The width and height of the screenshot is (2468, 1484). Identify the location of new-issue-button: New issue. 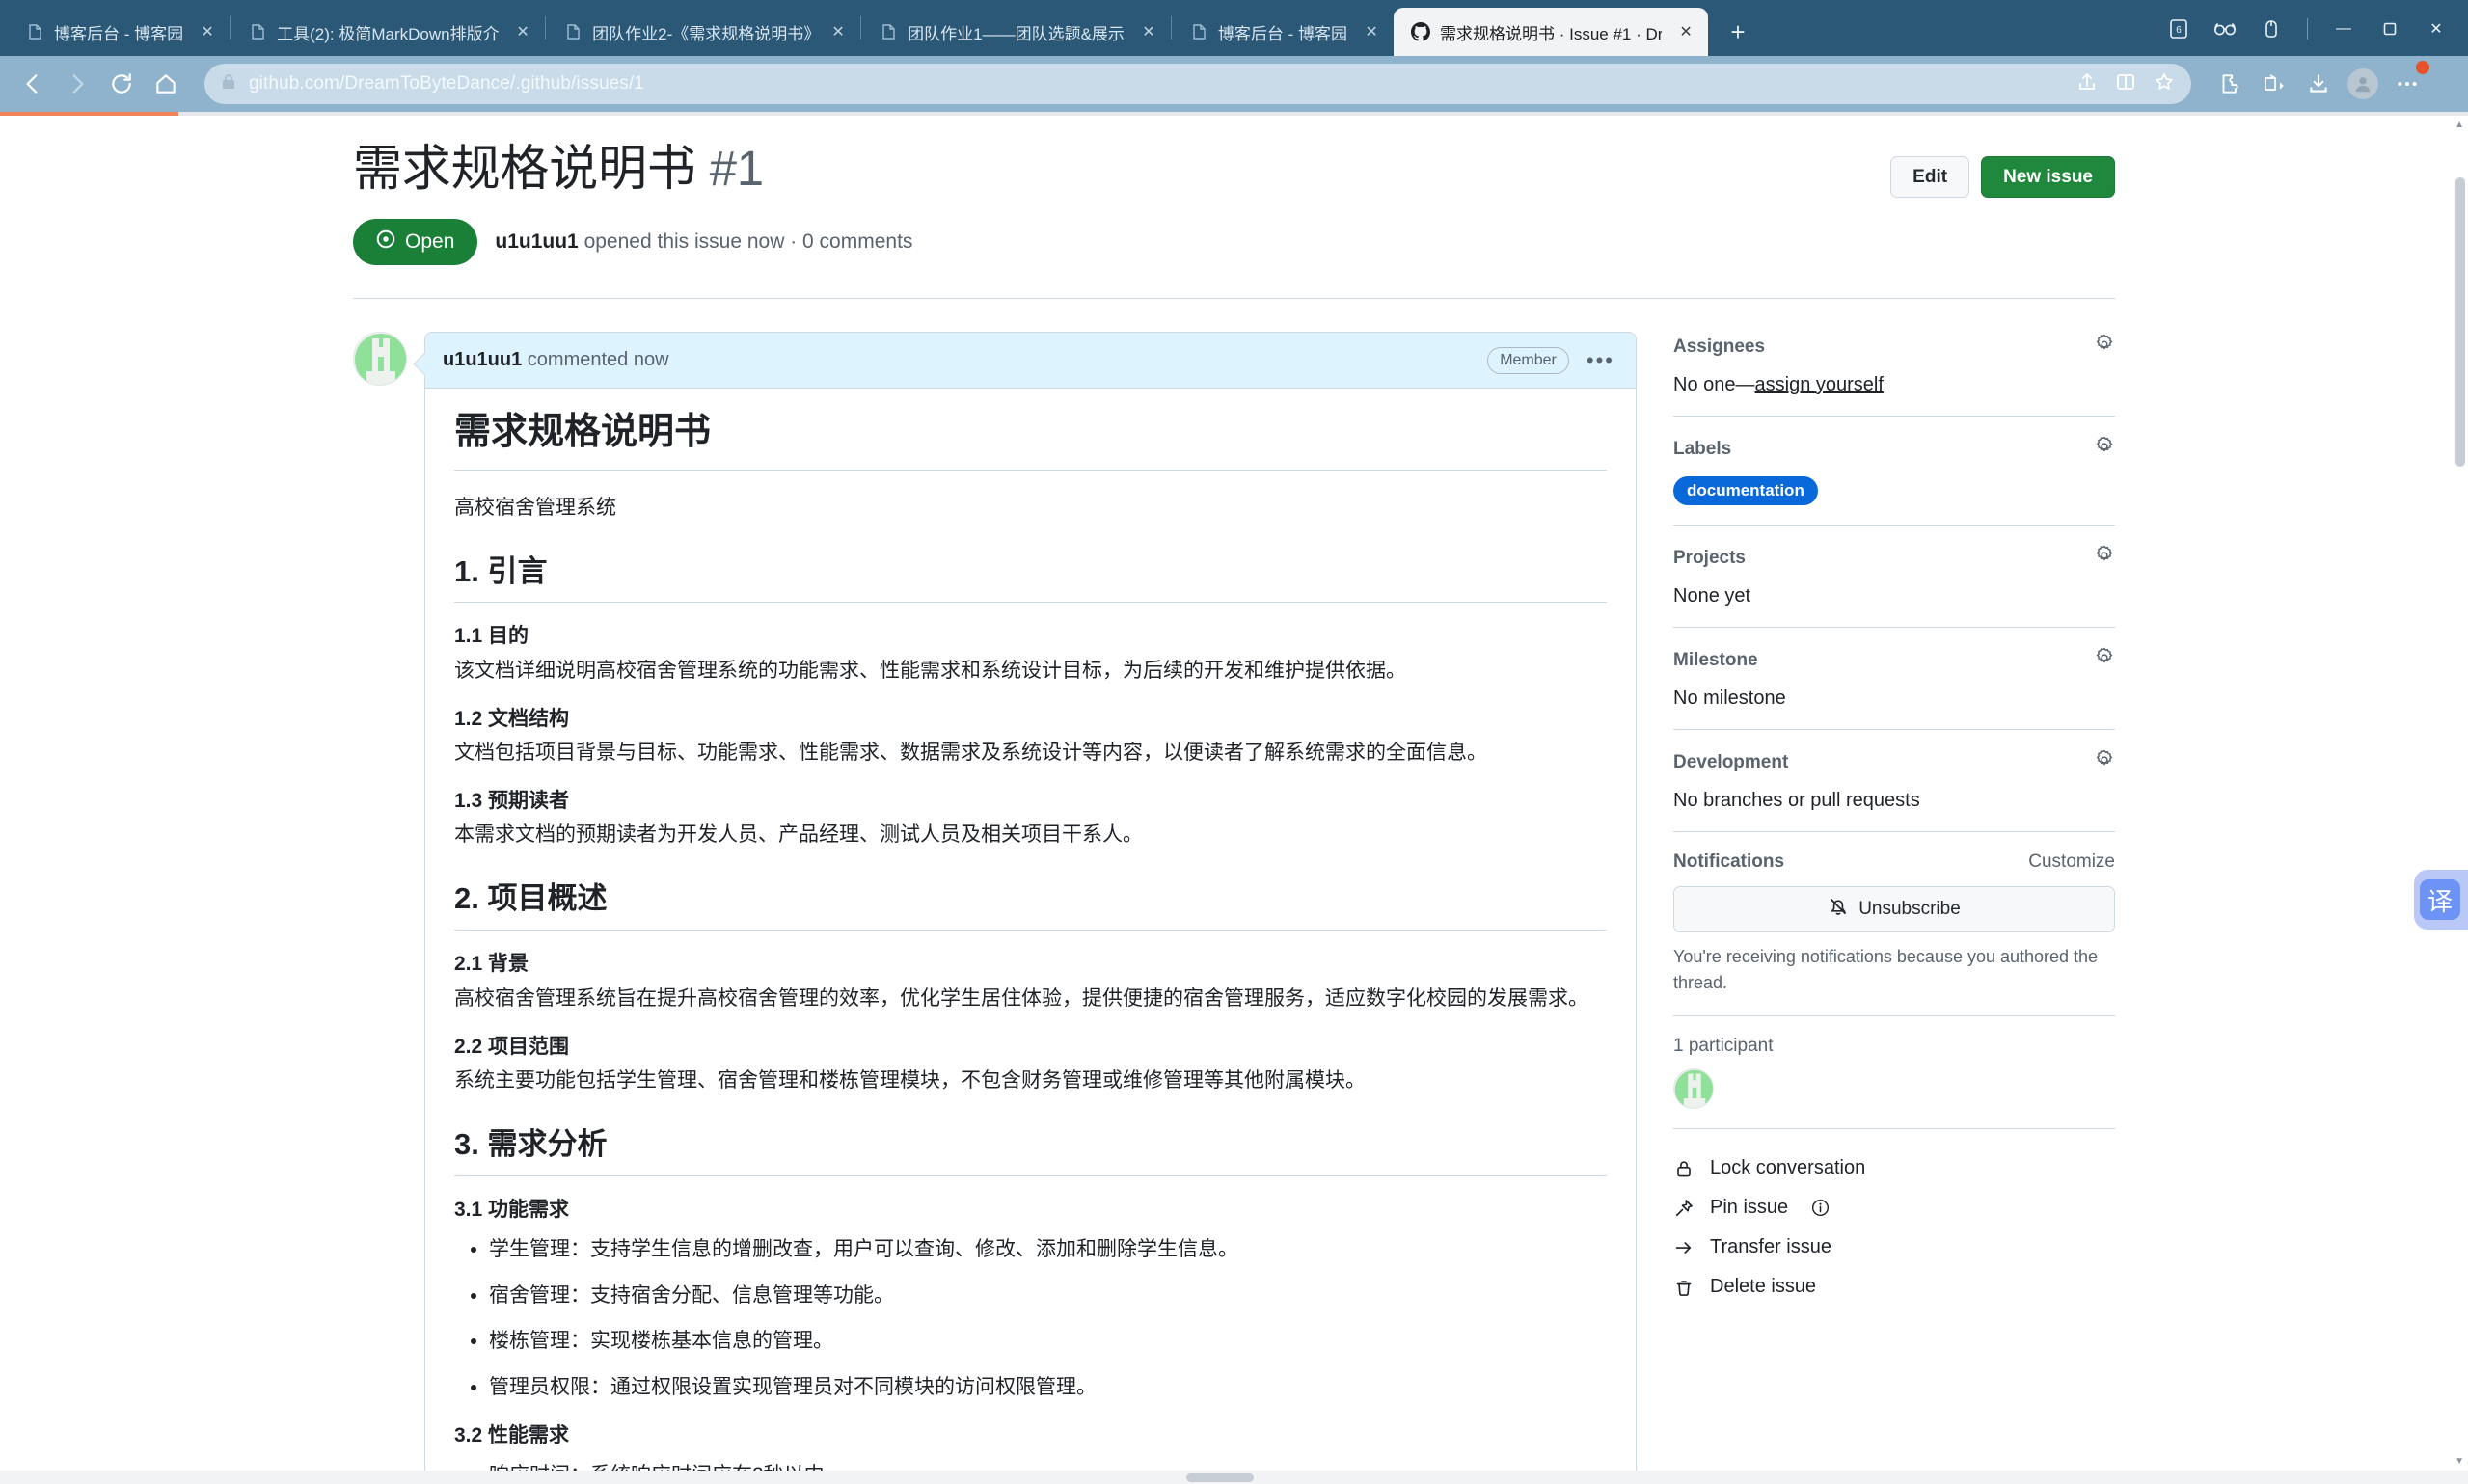
(2048, 177).